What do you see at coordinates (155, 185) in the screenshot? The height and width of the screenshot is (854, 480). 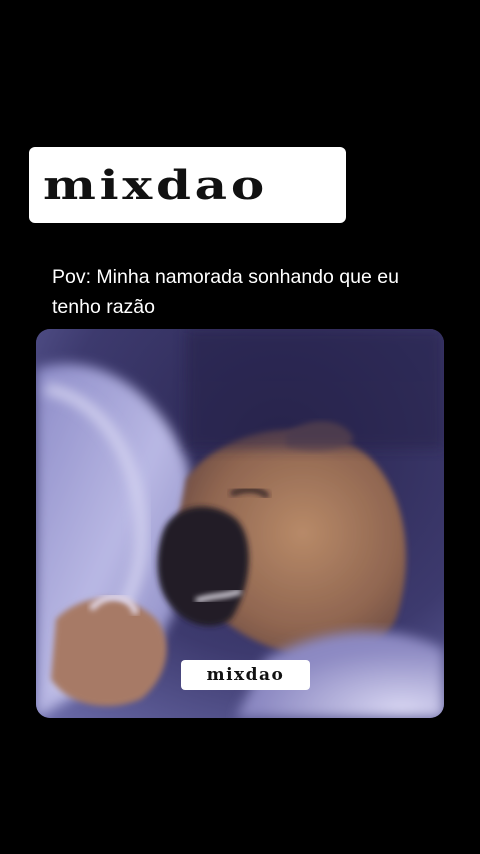 I see `brand-logo-text: mixdao` at bounding box center [155, 185].